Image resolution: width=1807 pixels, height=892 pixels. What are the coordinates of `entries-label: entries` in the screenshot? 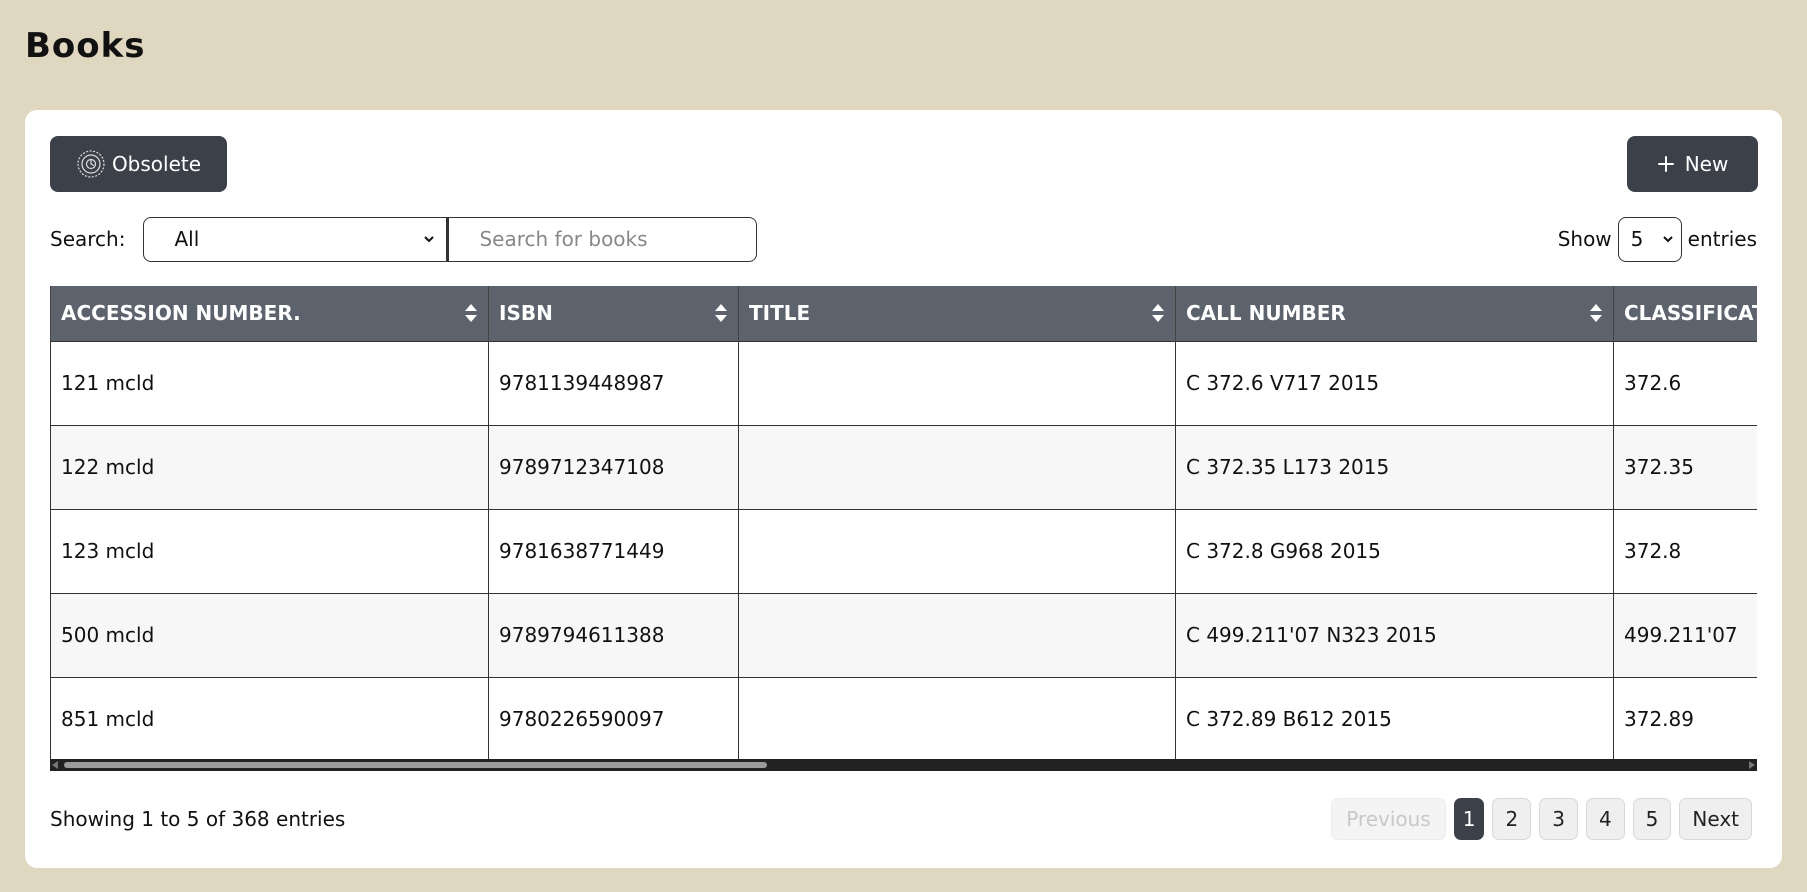 It's located at (1722, 239).